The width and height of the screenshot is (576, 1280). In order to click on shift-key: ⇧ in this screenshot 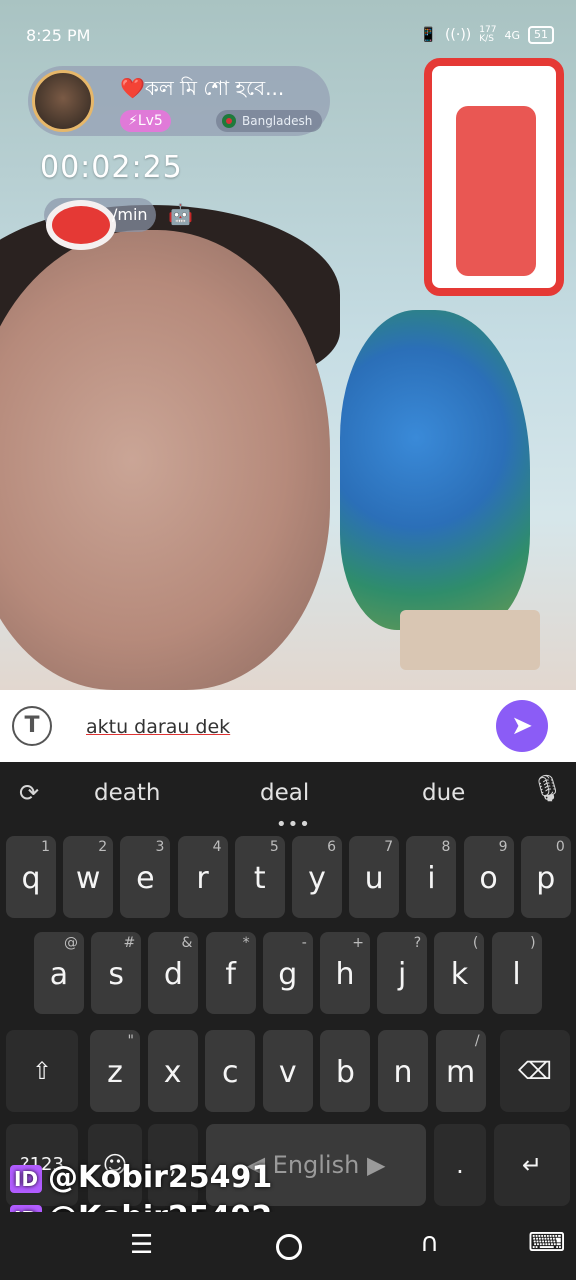, I will do `click(42, 1071)`.